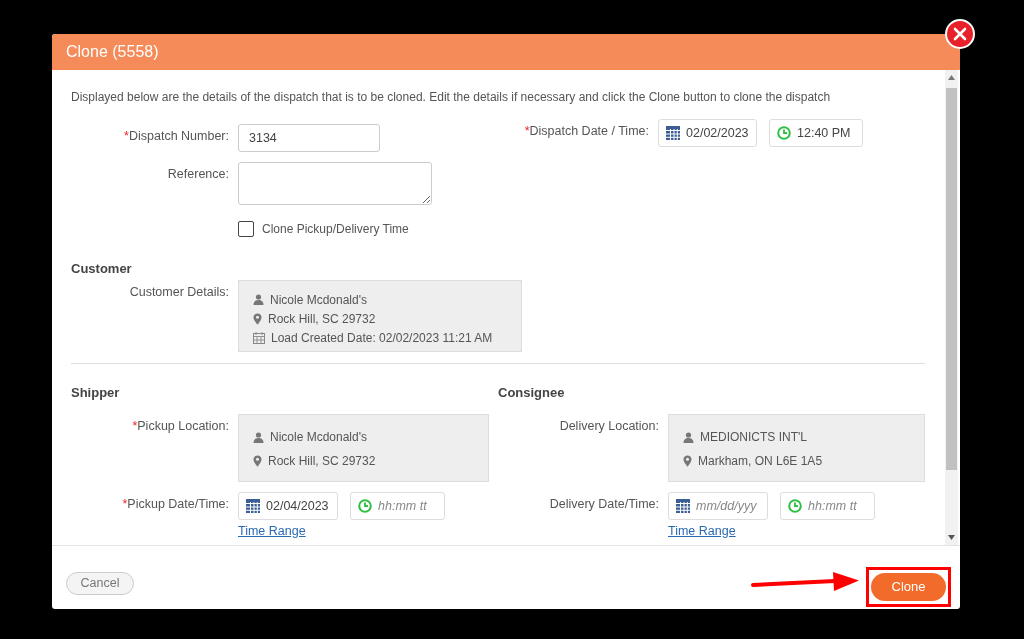 Image resolution: width=1024 pixels, height=639 pixels. I want to click on calendar-icon, so click(259, 337).